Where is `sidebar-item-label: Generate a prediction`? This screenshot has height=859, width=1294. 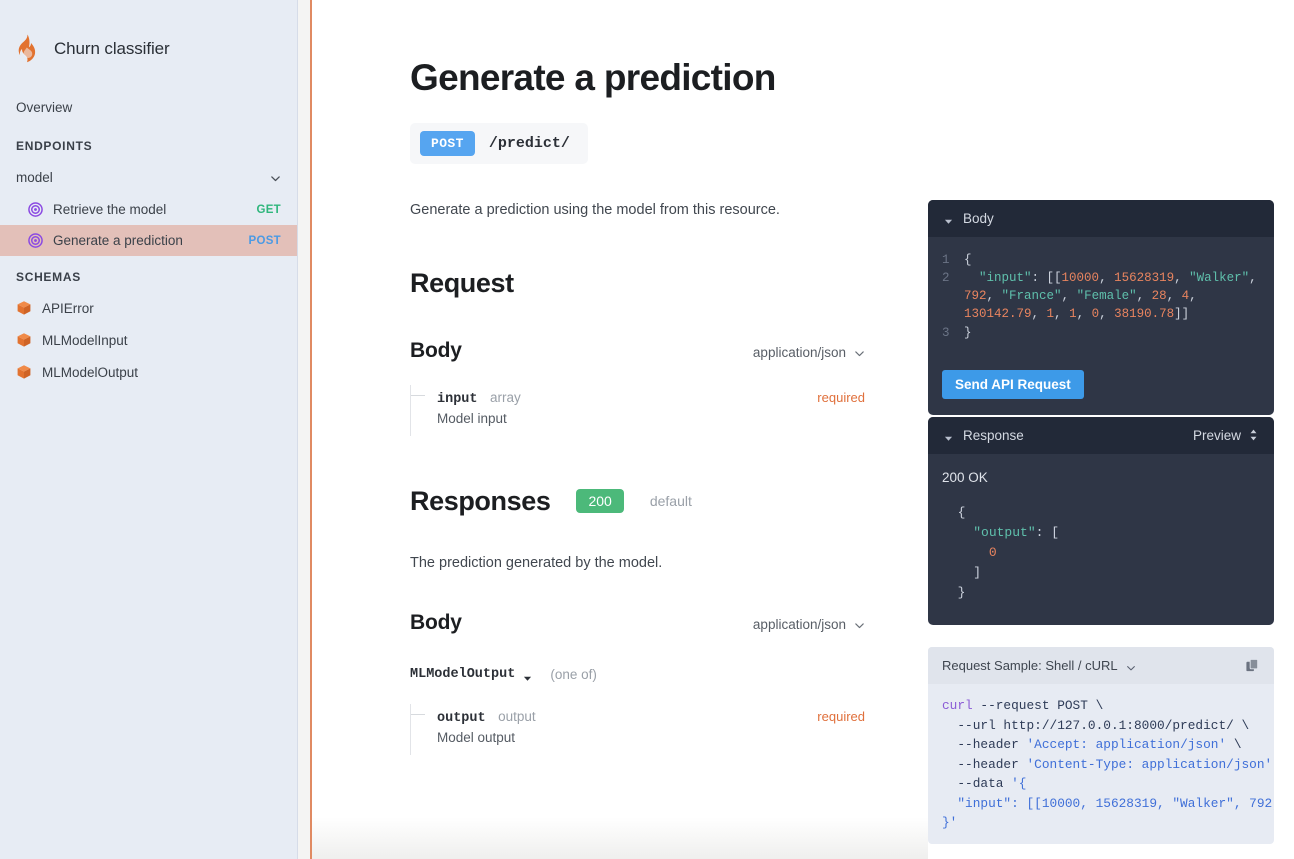
sidebar-item-label: Generate a prediction is located at coordinates (118, 240).